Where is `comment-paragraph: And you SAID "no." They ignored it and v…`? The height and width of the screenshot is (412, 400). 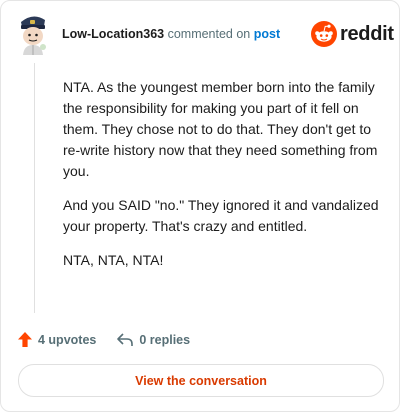 comment-paragraph: And you SAID "no." They ignored it and v… is located at coordinates (221, 215).